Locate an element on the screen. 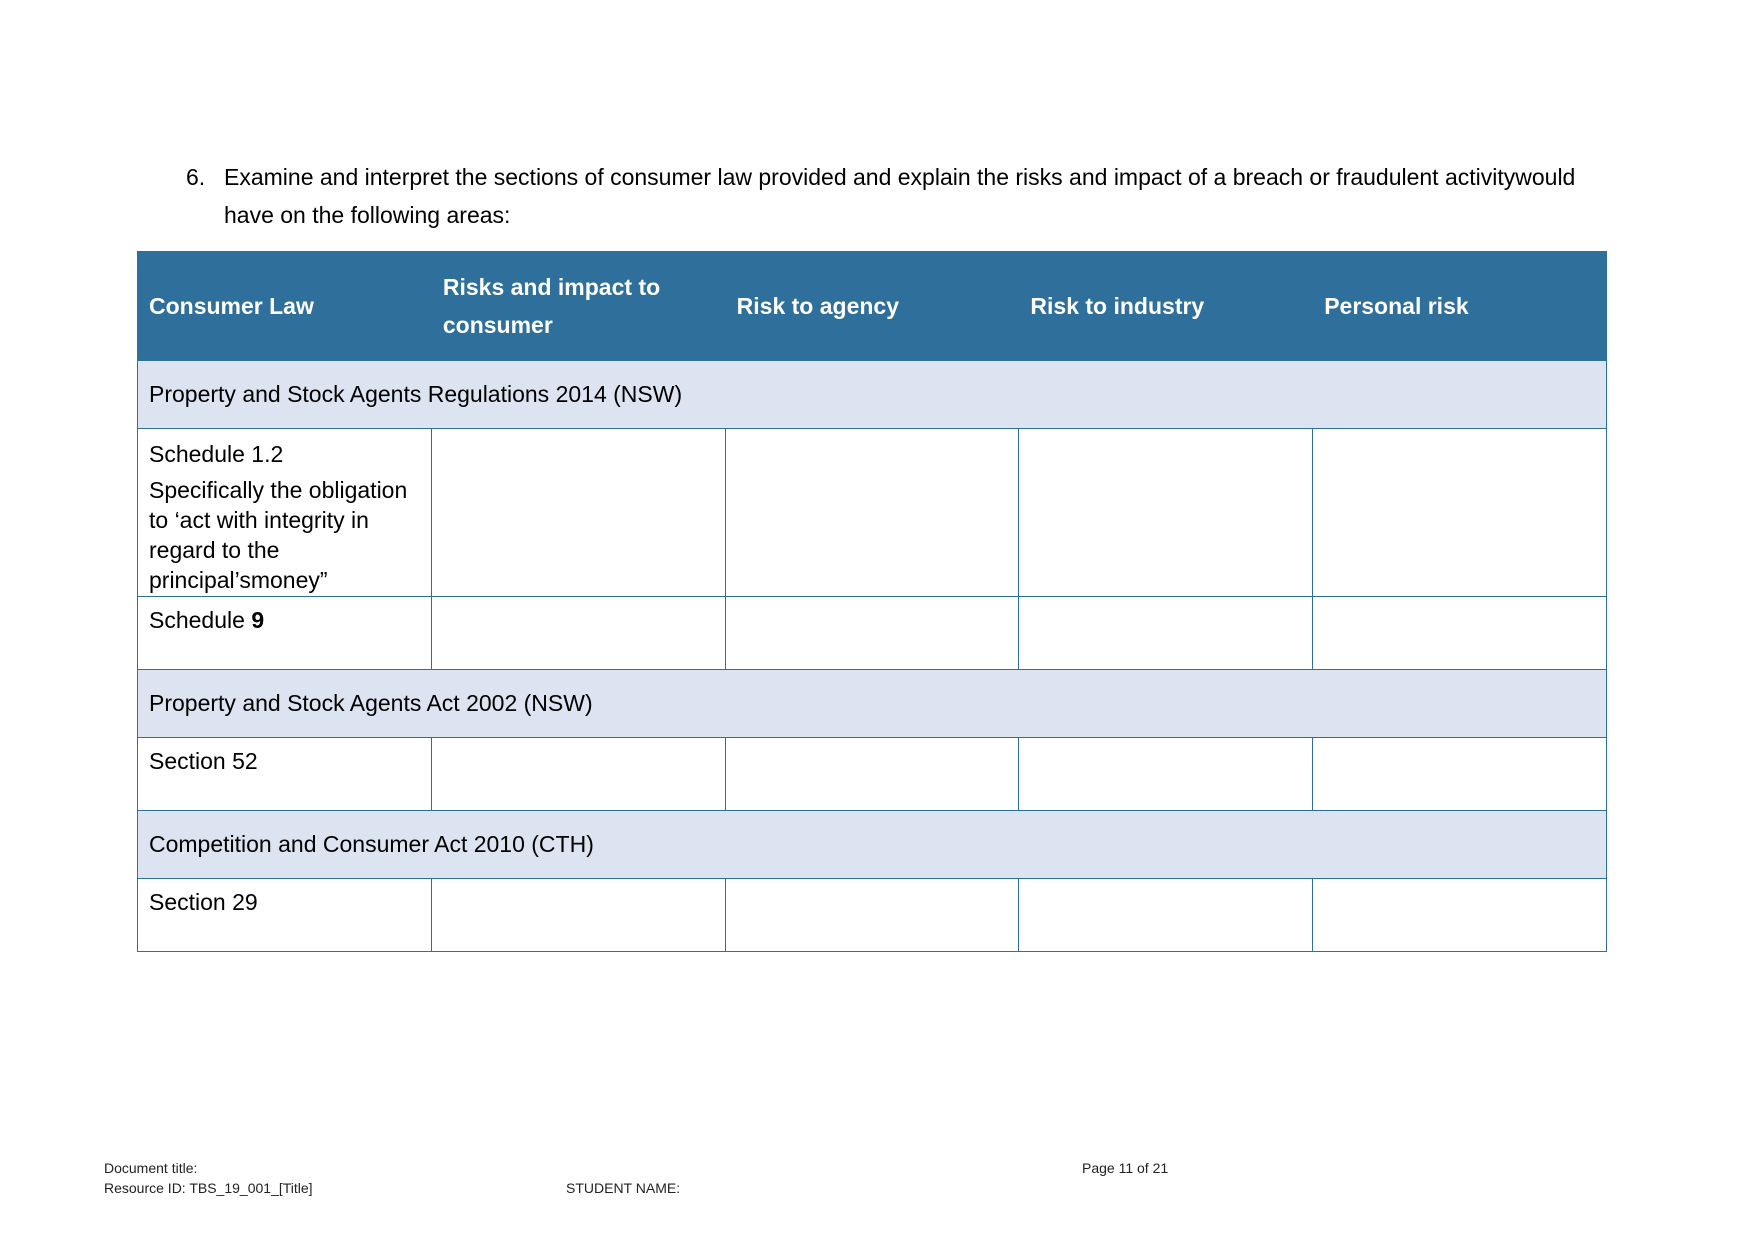 This screenshot has width=1754, height=1241. table-row: Section 52 is located at coordinates (872, 774).